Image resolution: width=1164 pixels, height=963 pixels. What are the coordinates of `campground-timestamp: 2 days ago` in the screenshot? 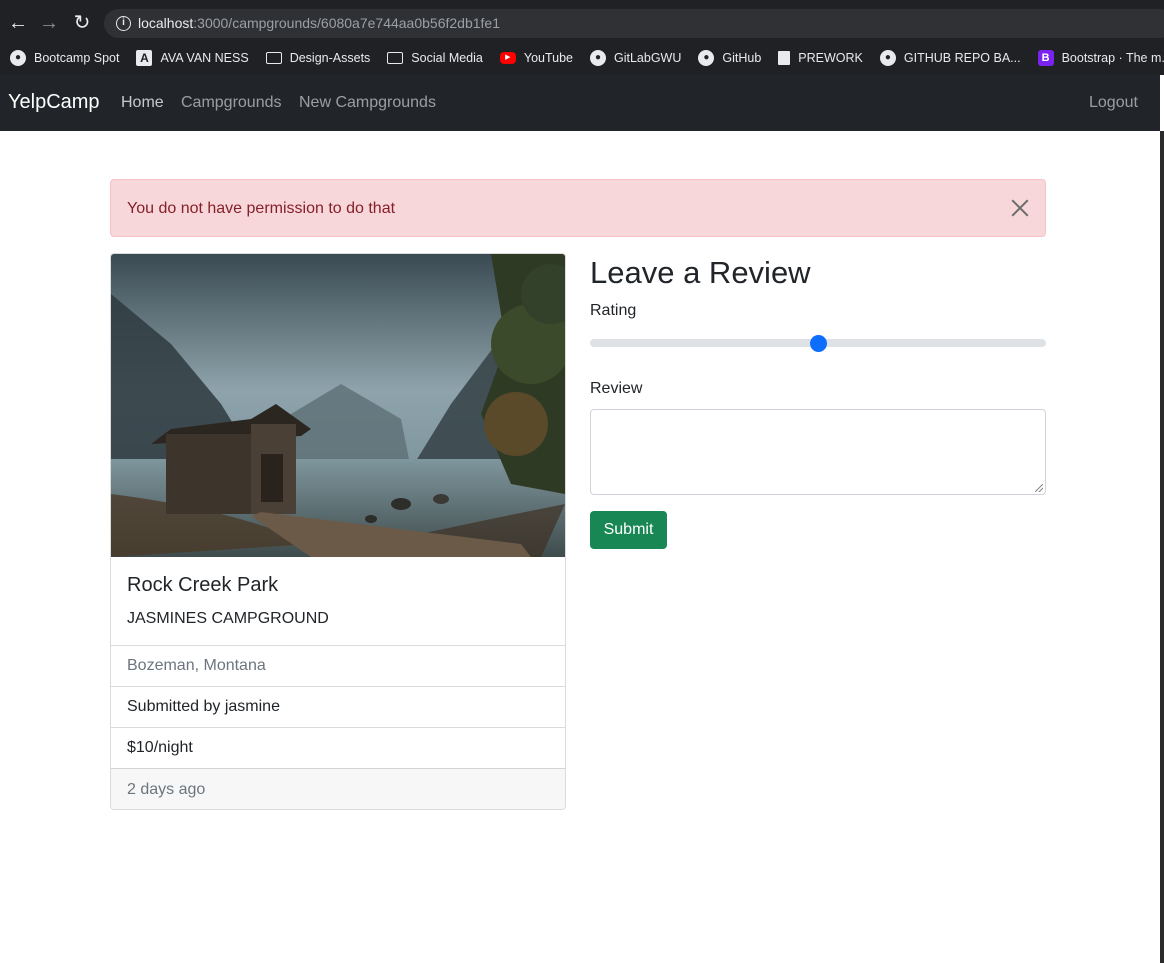 It's located at (338, 788).